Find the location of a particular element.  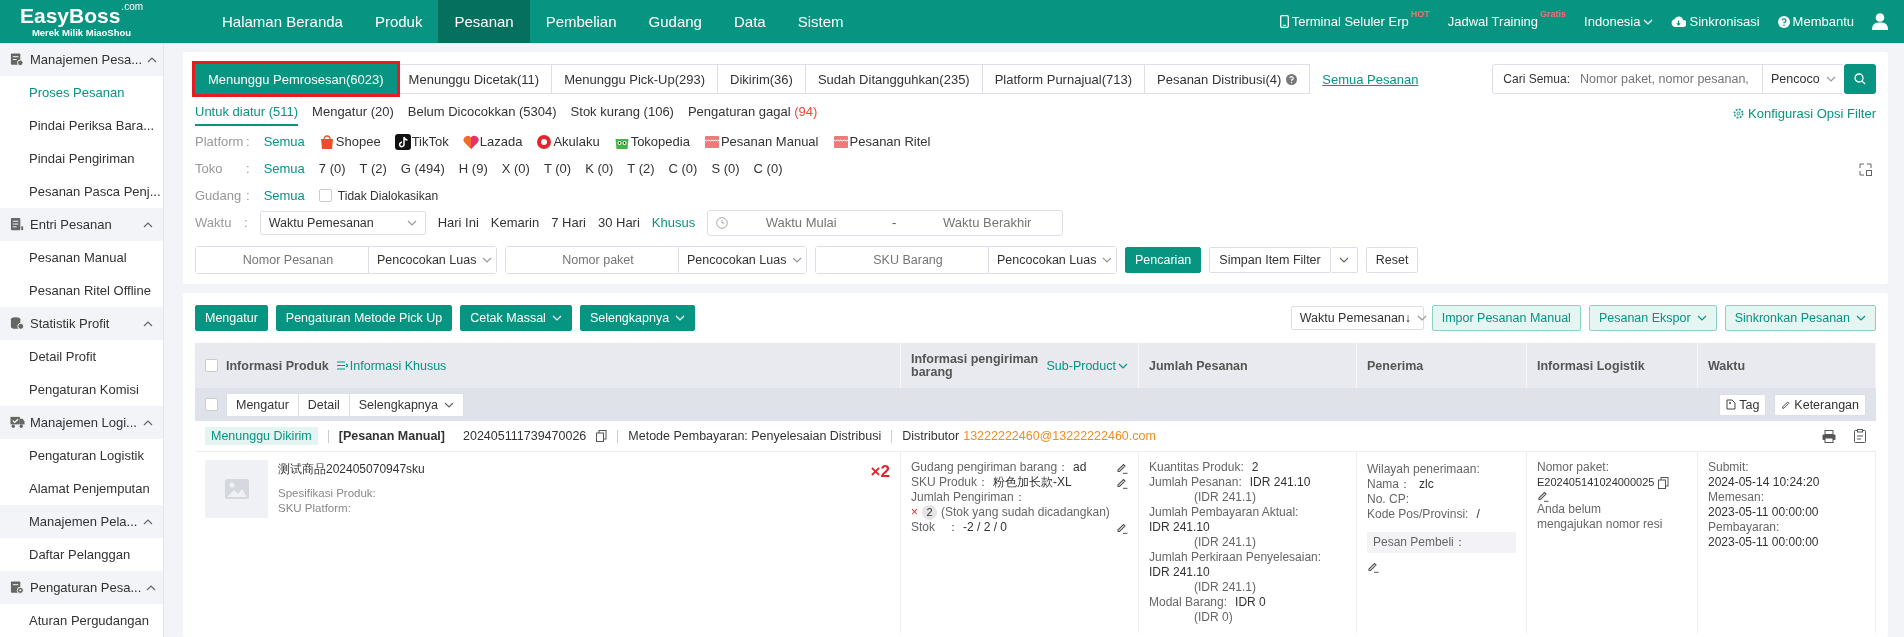

nav-tab: Halaman Beranda is located at coordinates (282, 21).